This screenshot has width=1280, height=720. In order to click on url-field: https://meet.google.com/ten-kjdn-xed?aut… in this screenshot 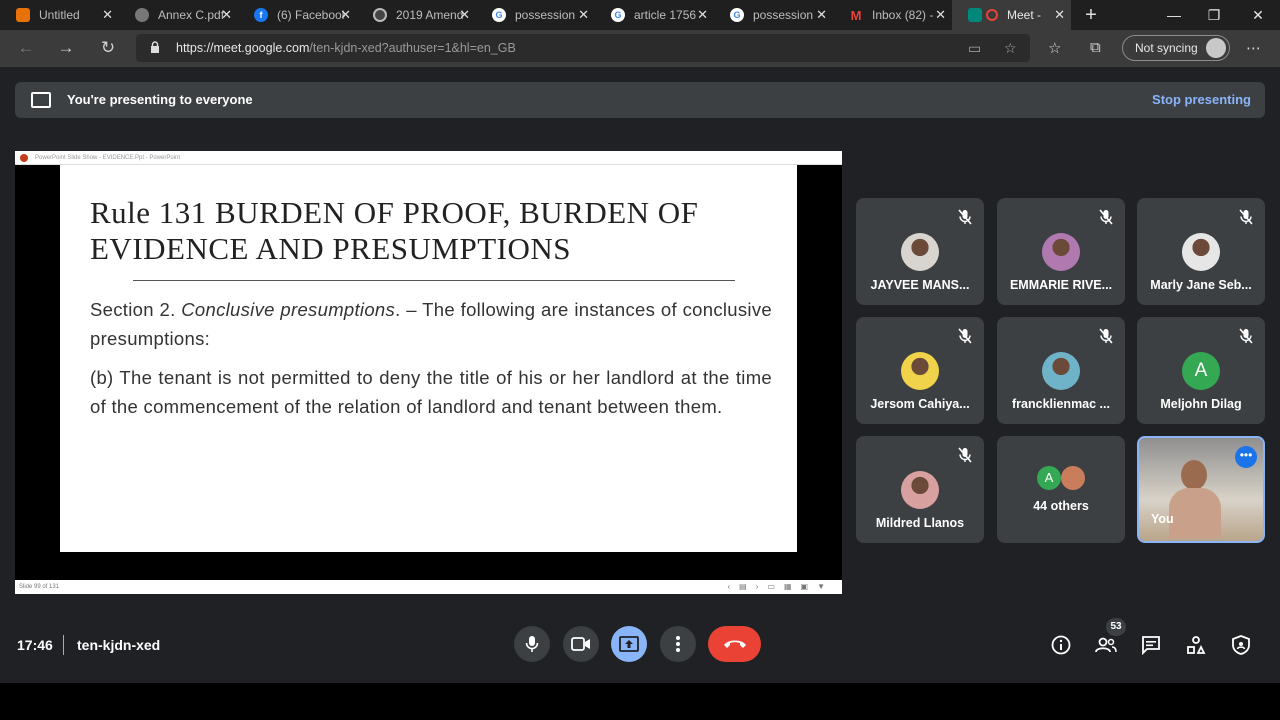, I will do `click(583, 48)`.